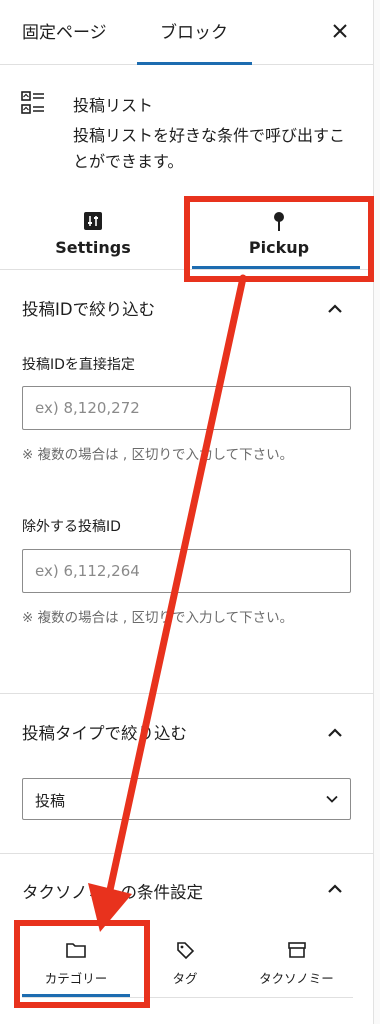 The height and width of the screenshot is (1024, 380). Describe the element at coordinates (296, 964) in the screenshot. I see `tab-taxonomy: タクソノミー` at that location.